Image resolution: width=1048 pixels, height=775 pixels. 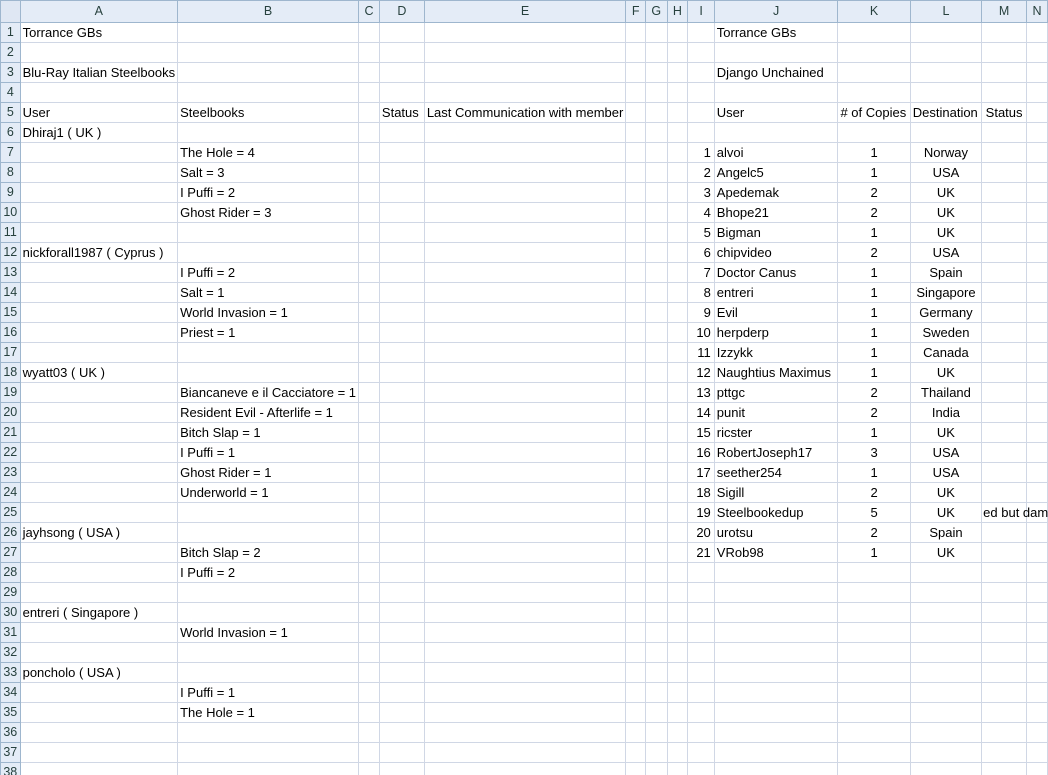 What do you see at coordinates (10, 152) in the screenshot?
I see `row-header: 7` at bounding box center [10, 152].